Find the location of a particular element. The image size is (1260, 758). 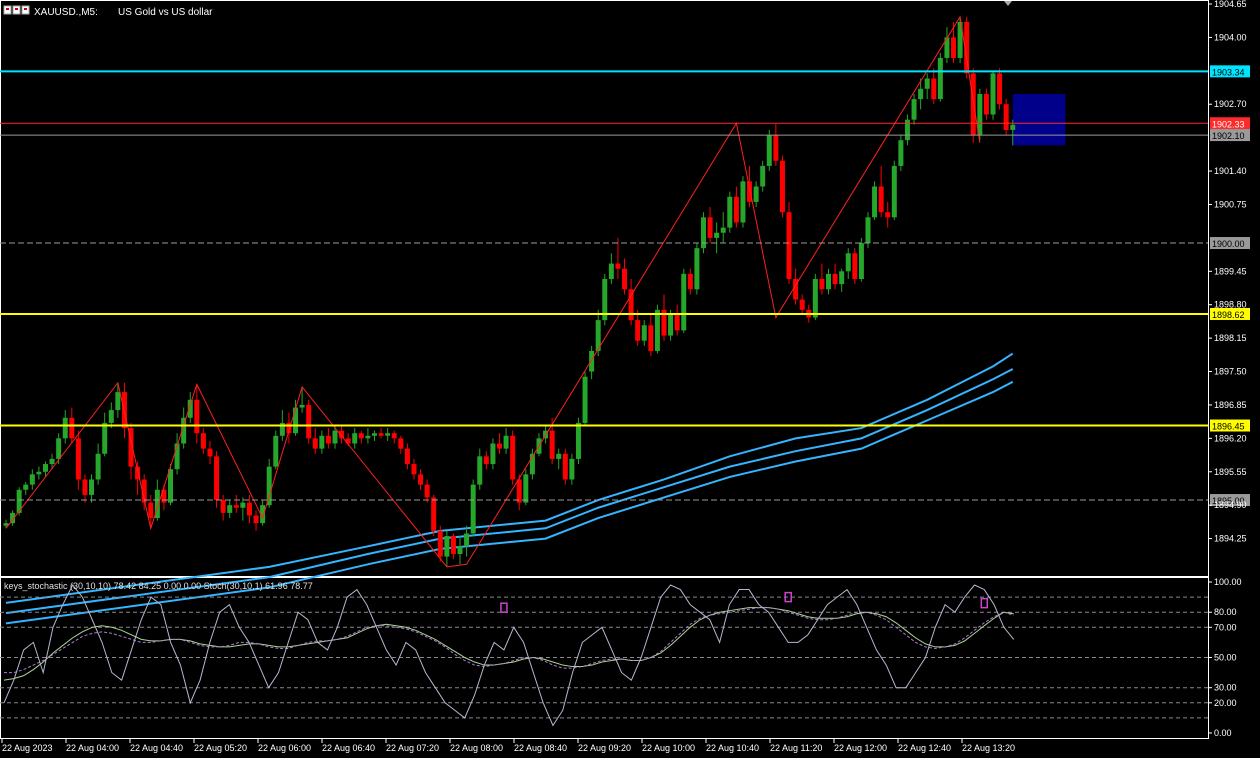

chart-description: US Gold vs US dollar is located at coordinates (165, 12).